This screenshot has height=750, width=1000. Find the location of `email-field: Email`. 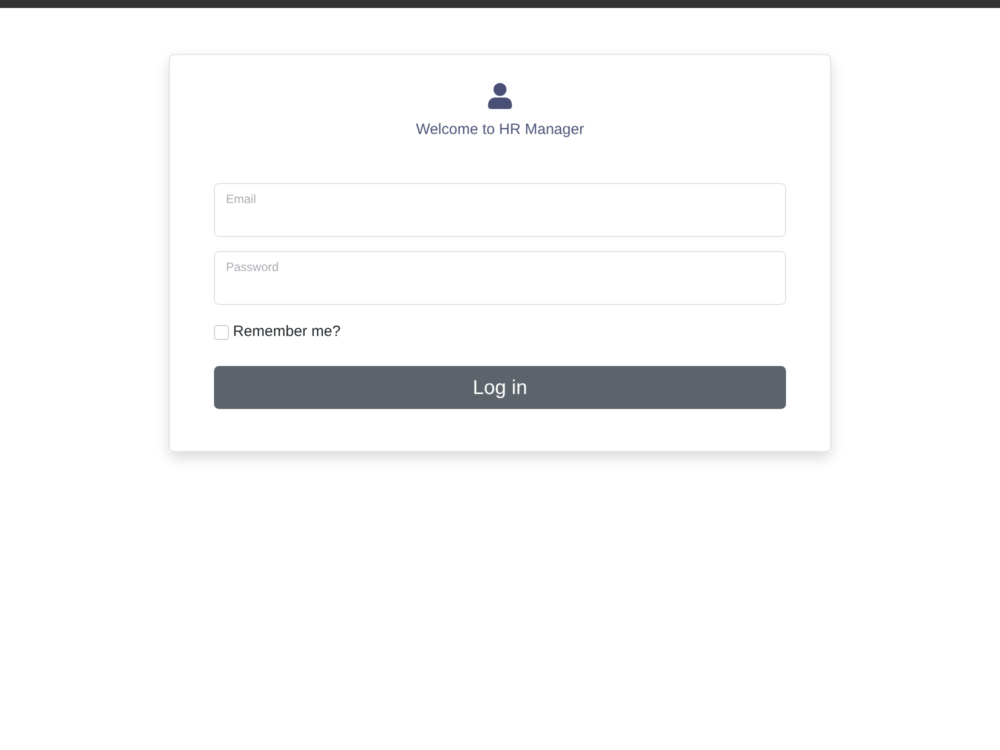

email-field: Email is located at coordinates (500, 210).